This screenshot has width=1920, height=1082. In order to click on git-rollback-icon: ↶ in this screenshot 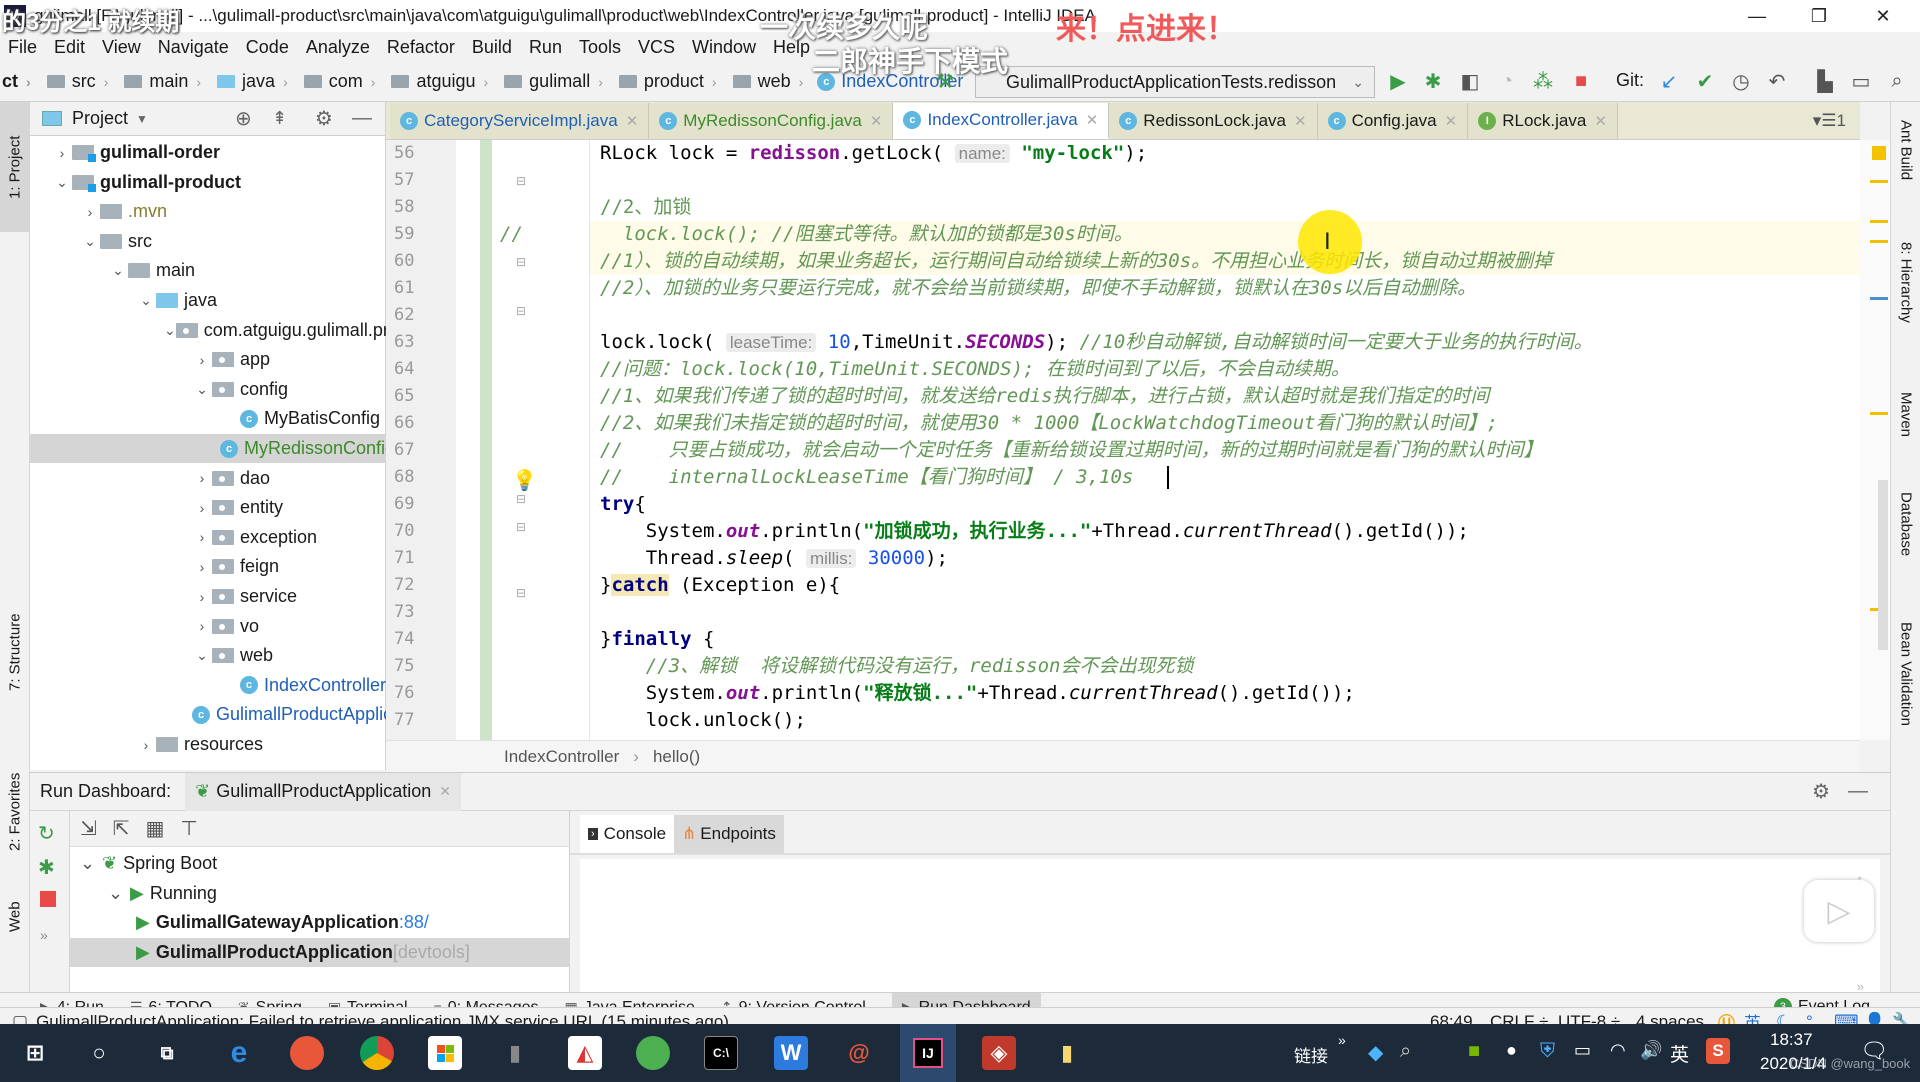, I will do `click(1777, 81)`.